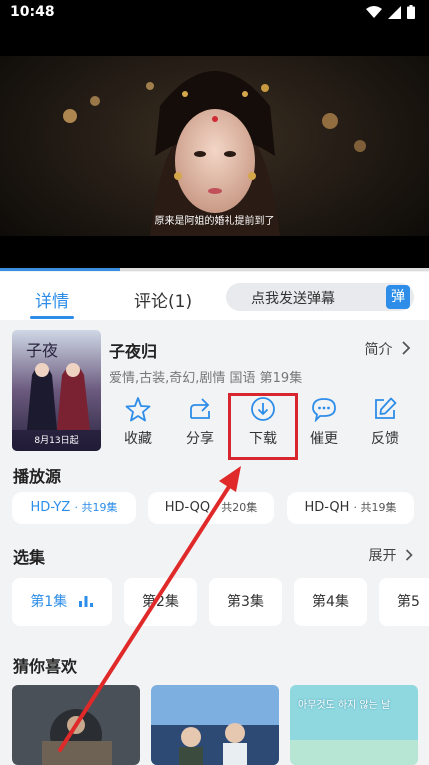  I want to click on intro-link: 简介, so click(388, 349).